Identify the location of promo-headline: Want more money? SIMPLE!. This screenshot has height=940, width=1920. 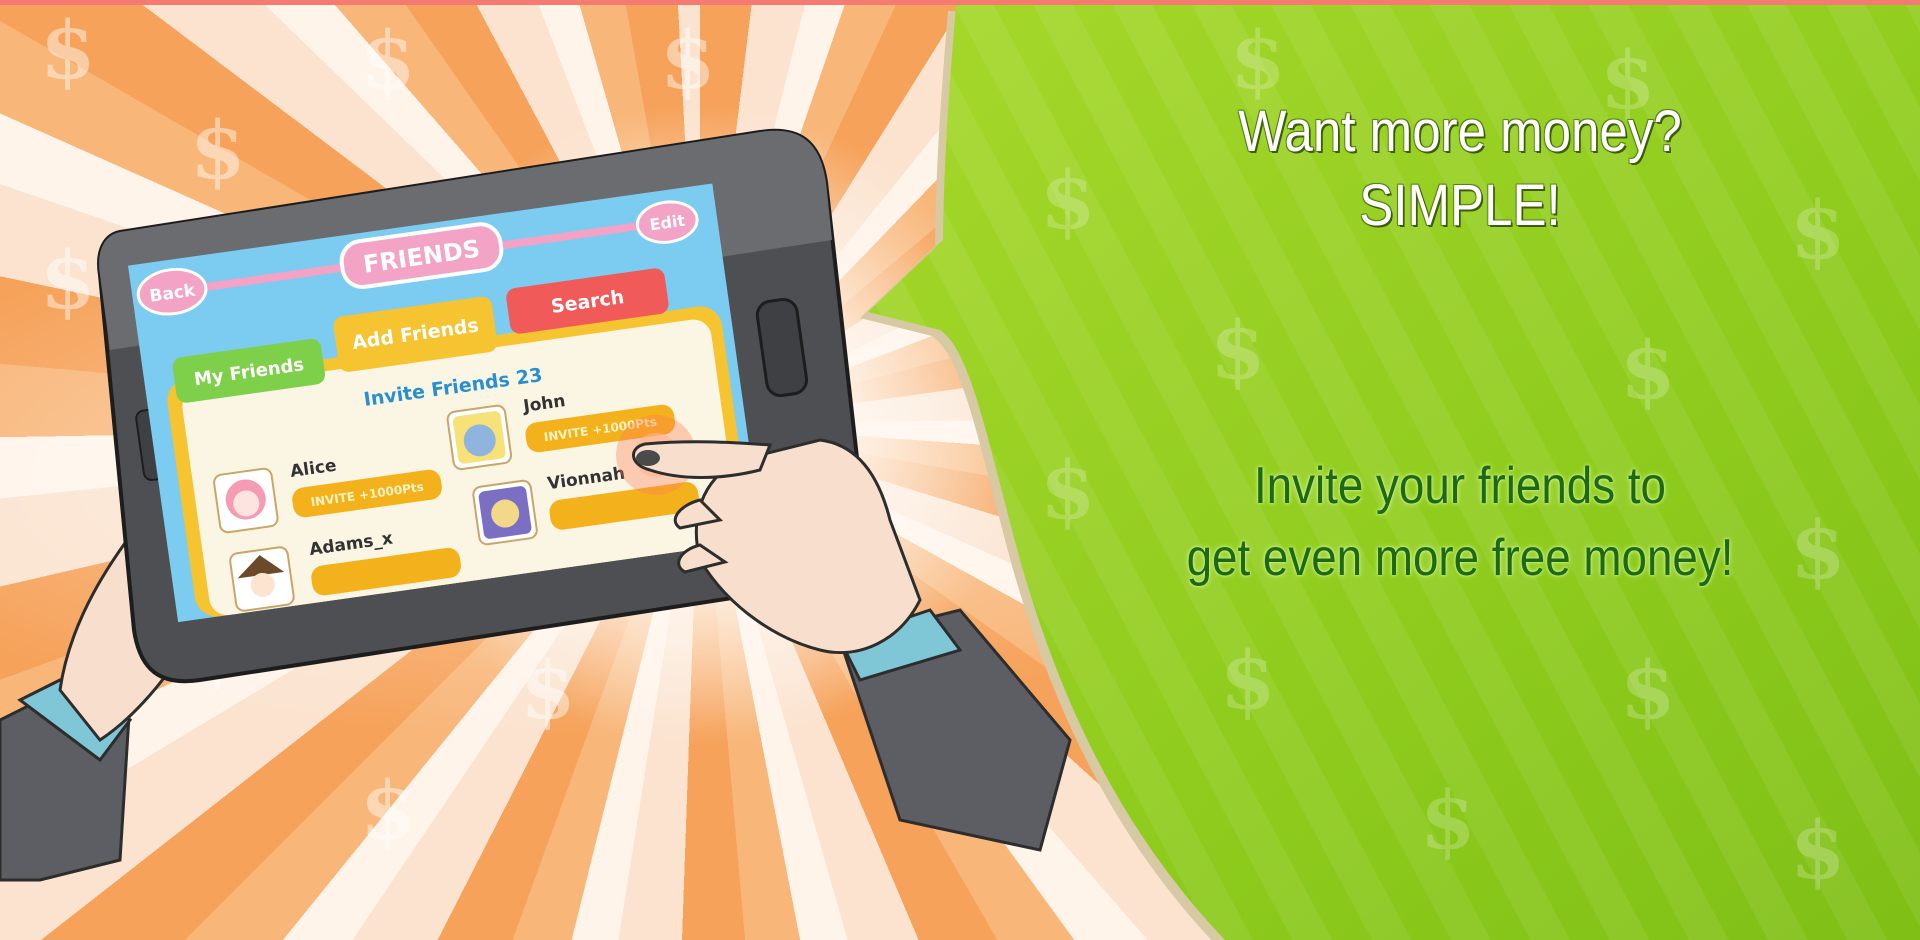
(1460, 169).